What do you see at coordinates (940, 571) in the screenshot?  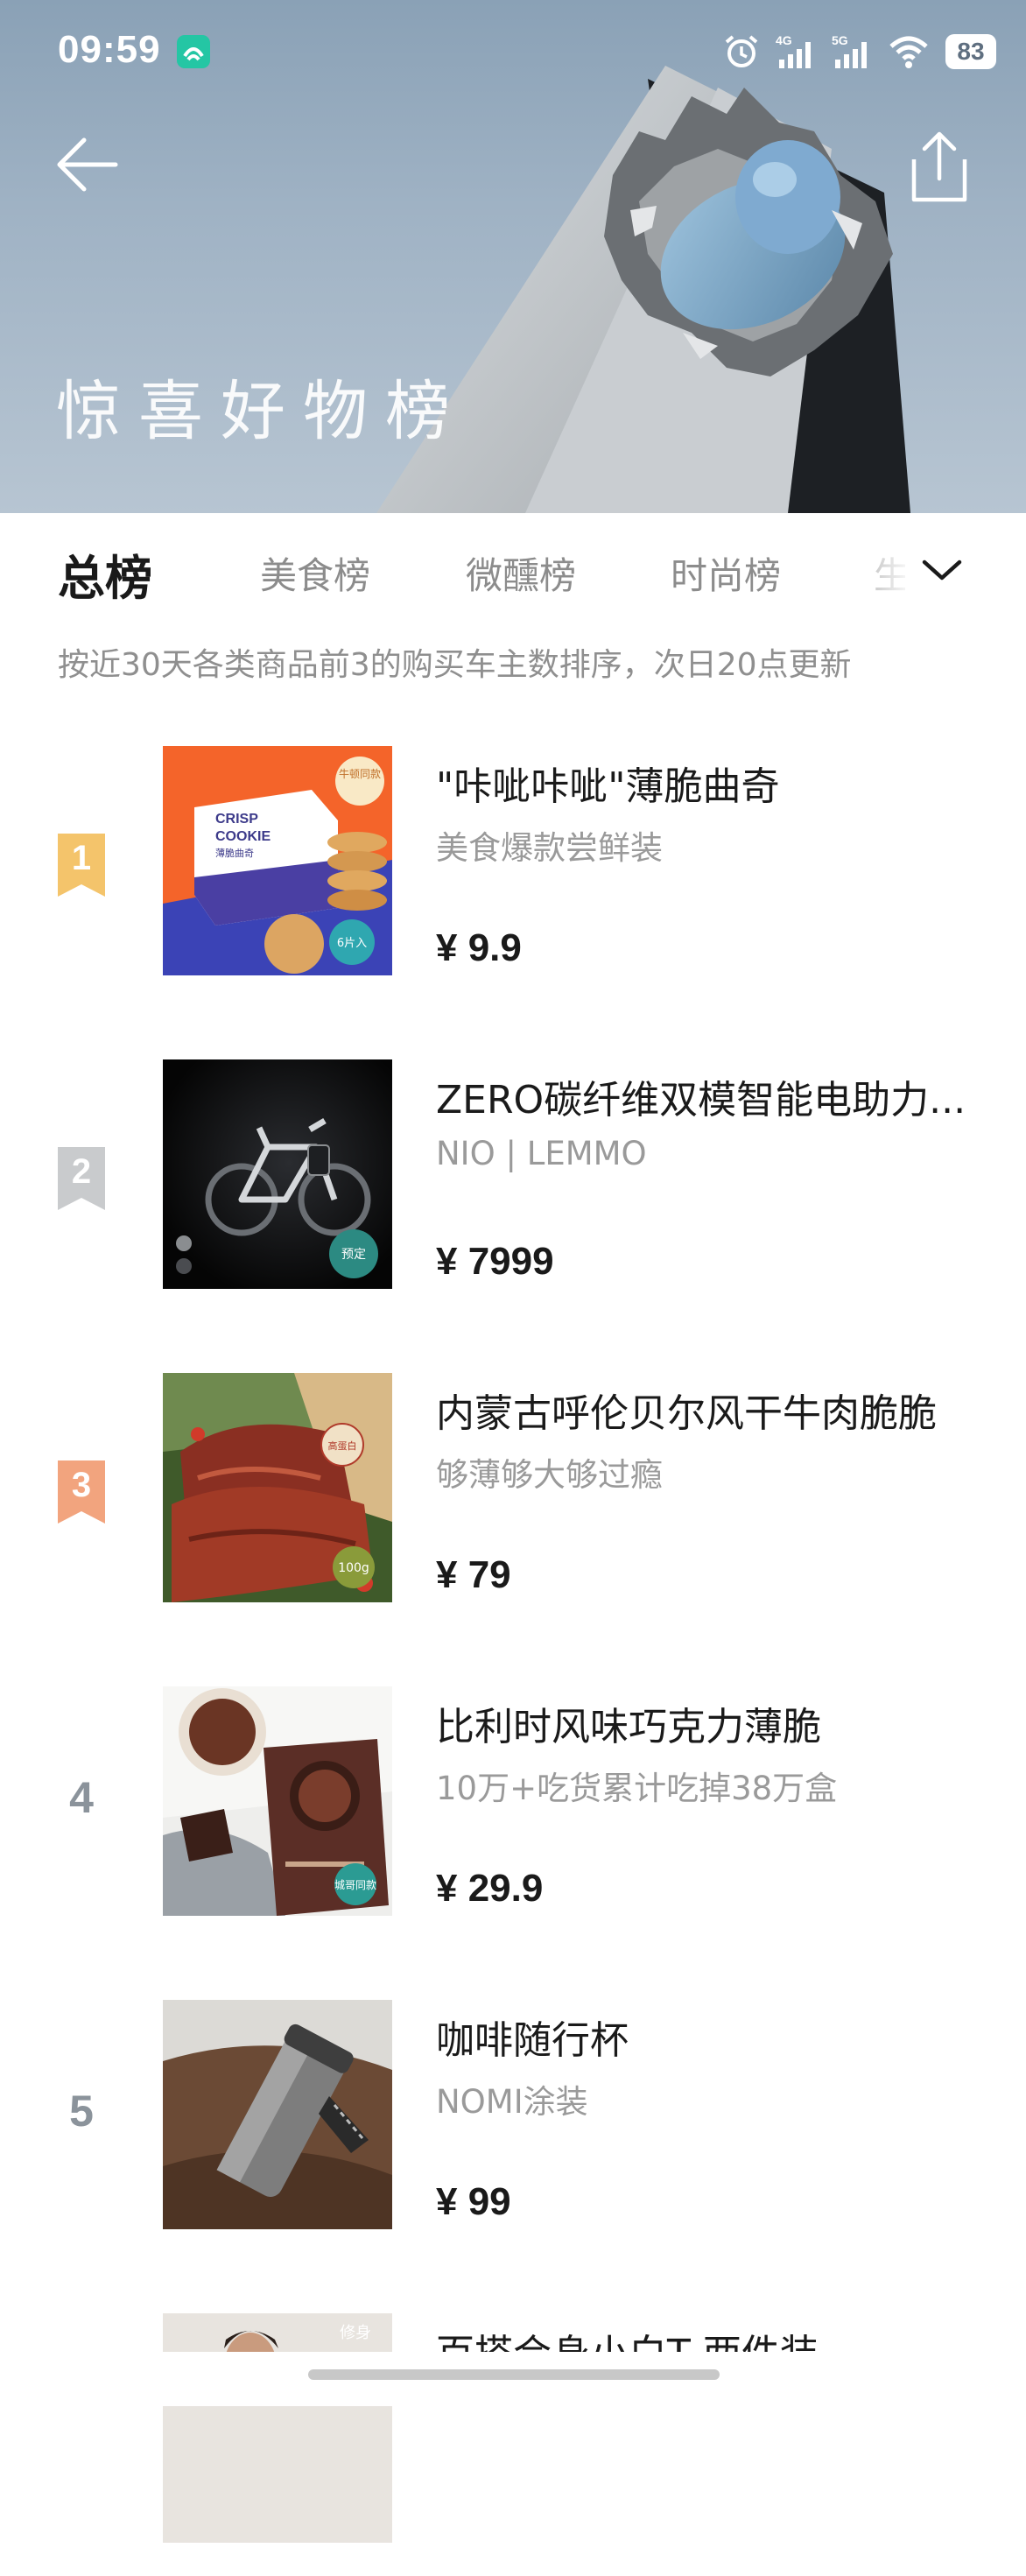 I see `chevron-down-icon` at bounding box center [940, 571].